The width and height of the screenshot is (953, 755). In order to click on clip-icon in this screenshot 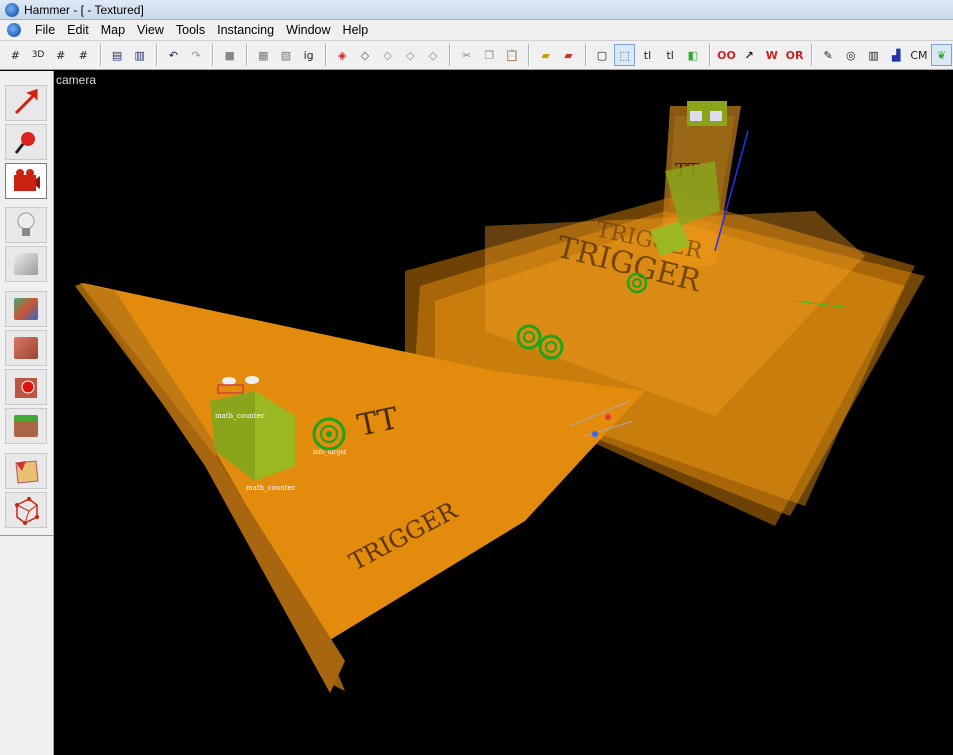, I will do `click(27, 472)`.